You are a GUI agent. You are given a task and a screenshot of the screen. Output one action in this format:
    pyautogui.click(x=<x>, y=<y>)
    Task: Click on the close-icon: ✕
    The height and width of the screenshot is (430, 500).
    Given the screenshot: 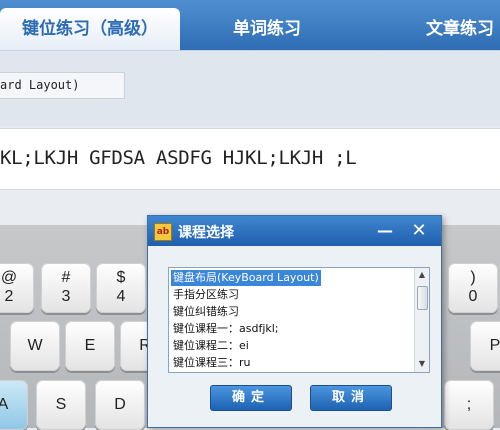 What is the action you would take?
    pyautogui.click(x=419, y=231)
    